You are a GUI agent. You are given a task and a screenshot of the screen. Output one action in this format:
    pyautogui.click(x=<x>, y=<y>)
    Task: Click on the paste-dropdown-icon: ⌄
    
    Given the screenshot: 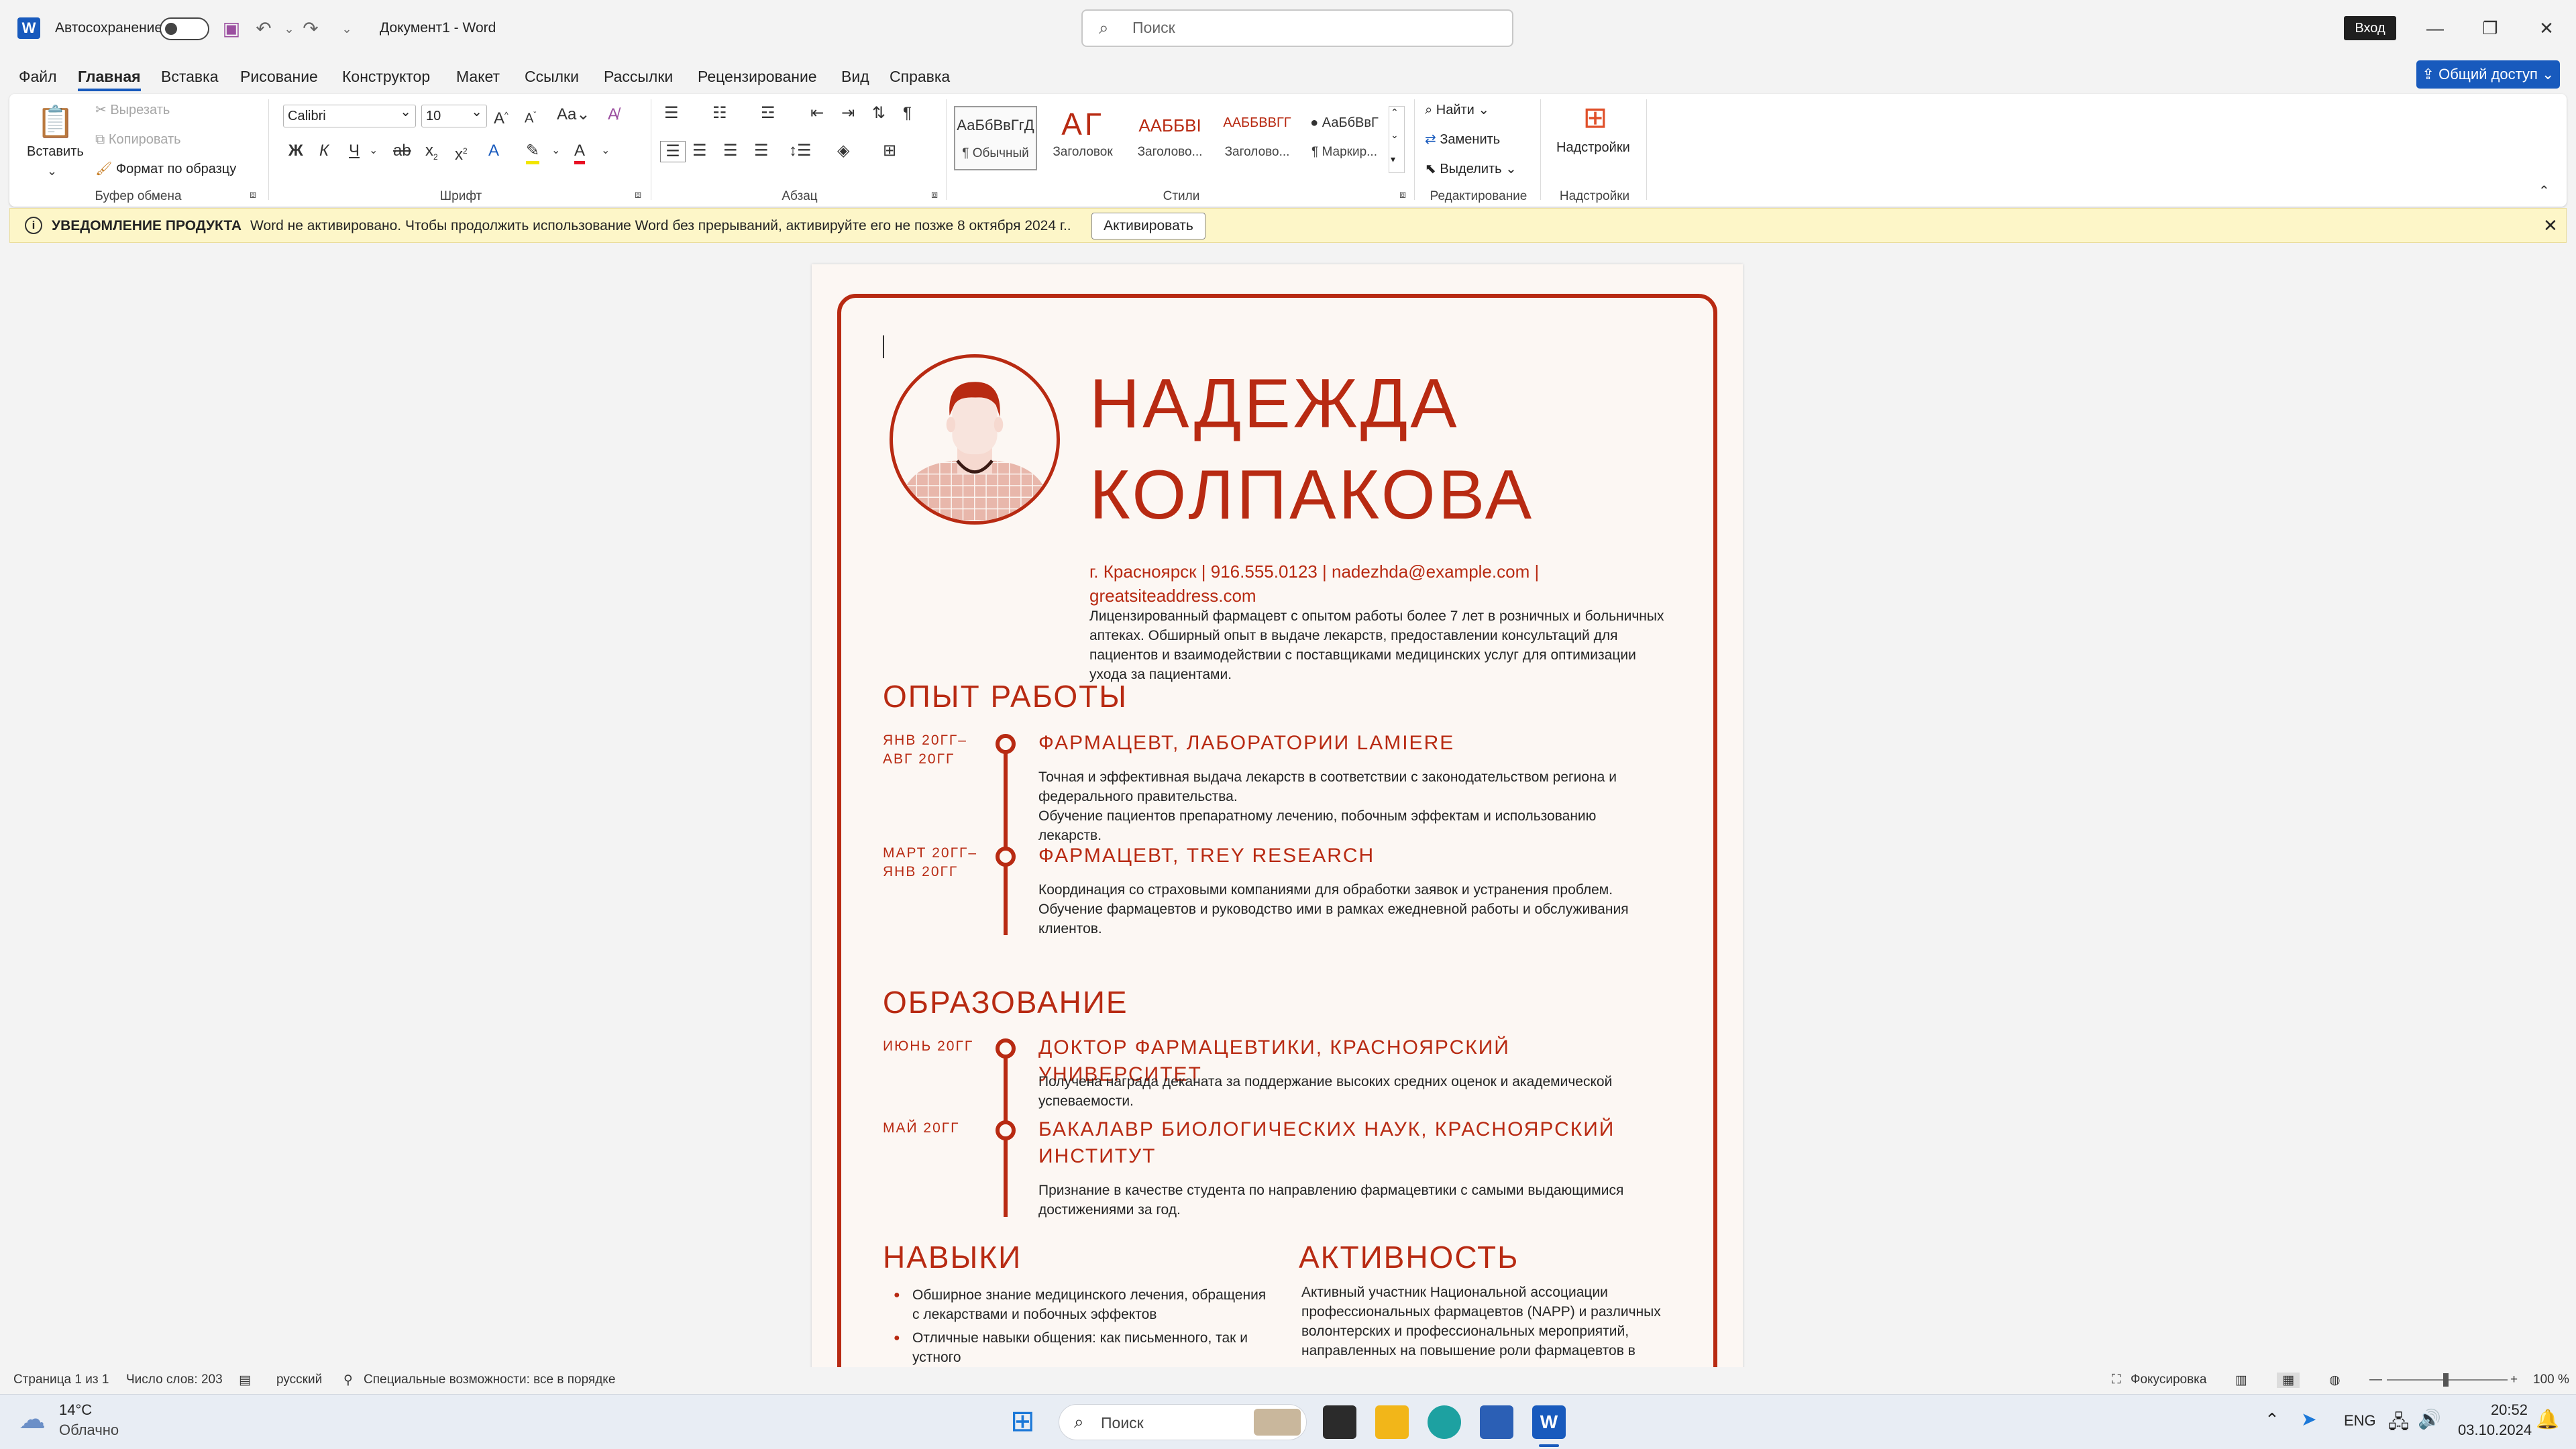 What is the action you would take?
    pyautogui.click(x=52, y=171)
    